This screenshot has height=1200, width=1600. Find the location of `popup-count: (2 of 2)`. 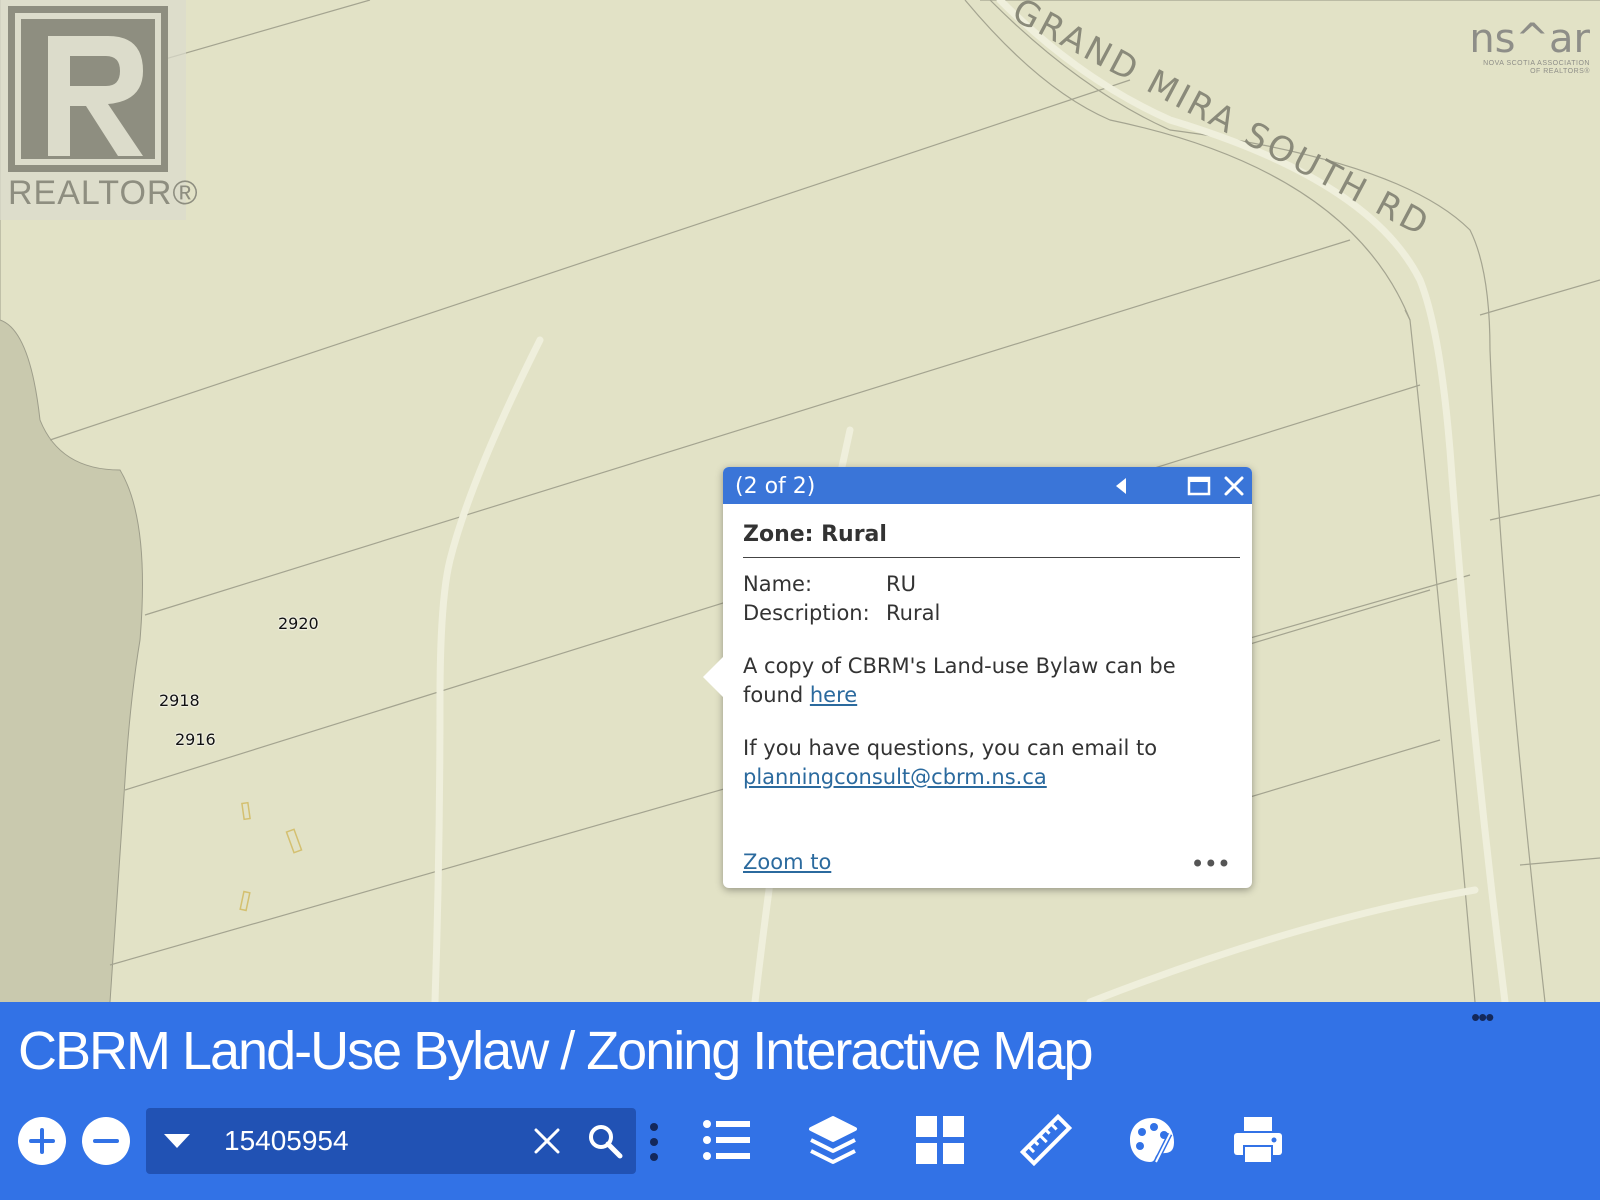

popup-count: (2 of 2) is located at coordinates (775, 486).